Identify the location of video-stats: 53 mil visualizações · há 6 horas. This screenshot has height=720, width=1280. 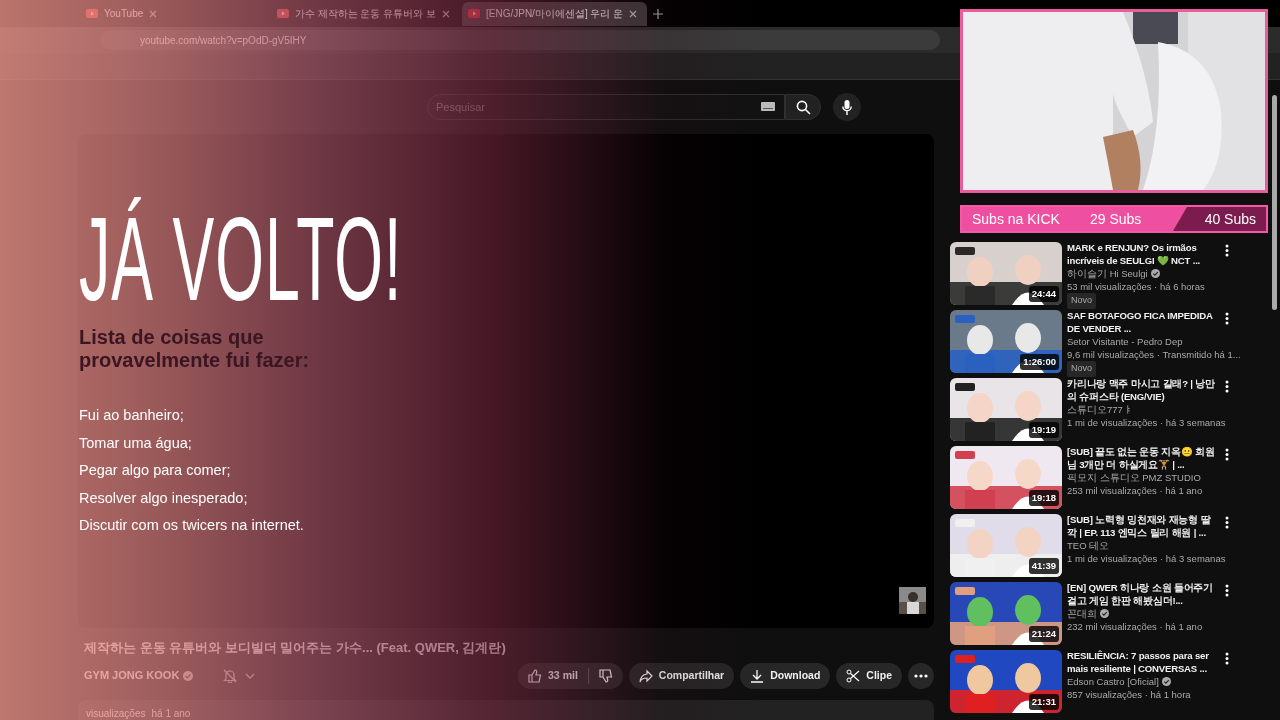
(1136, 286).